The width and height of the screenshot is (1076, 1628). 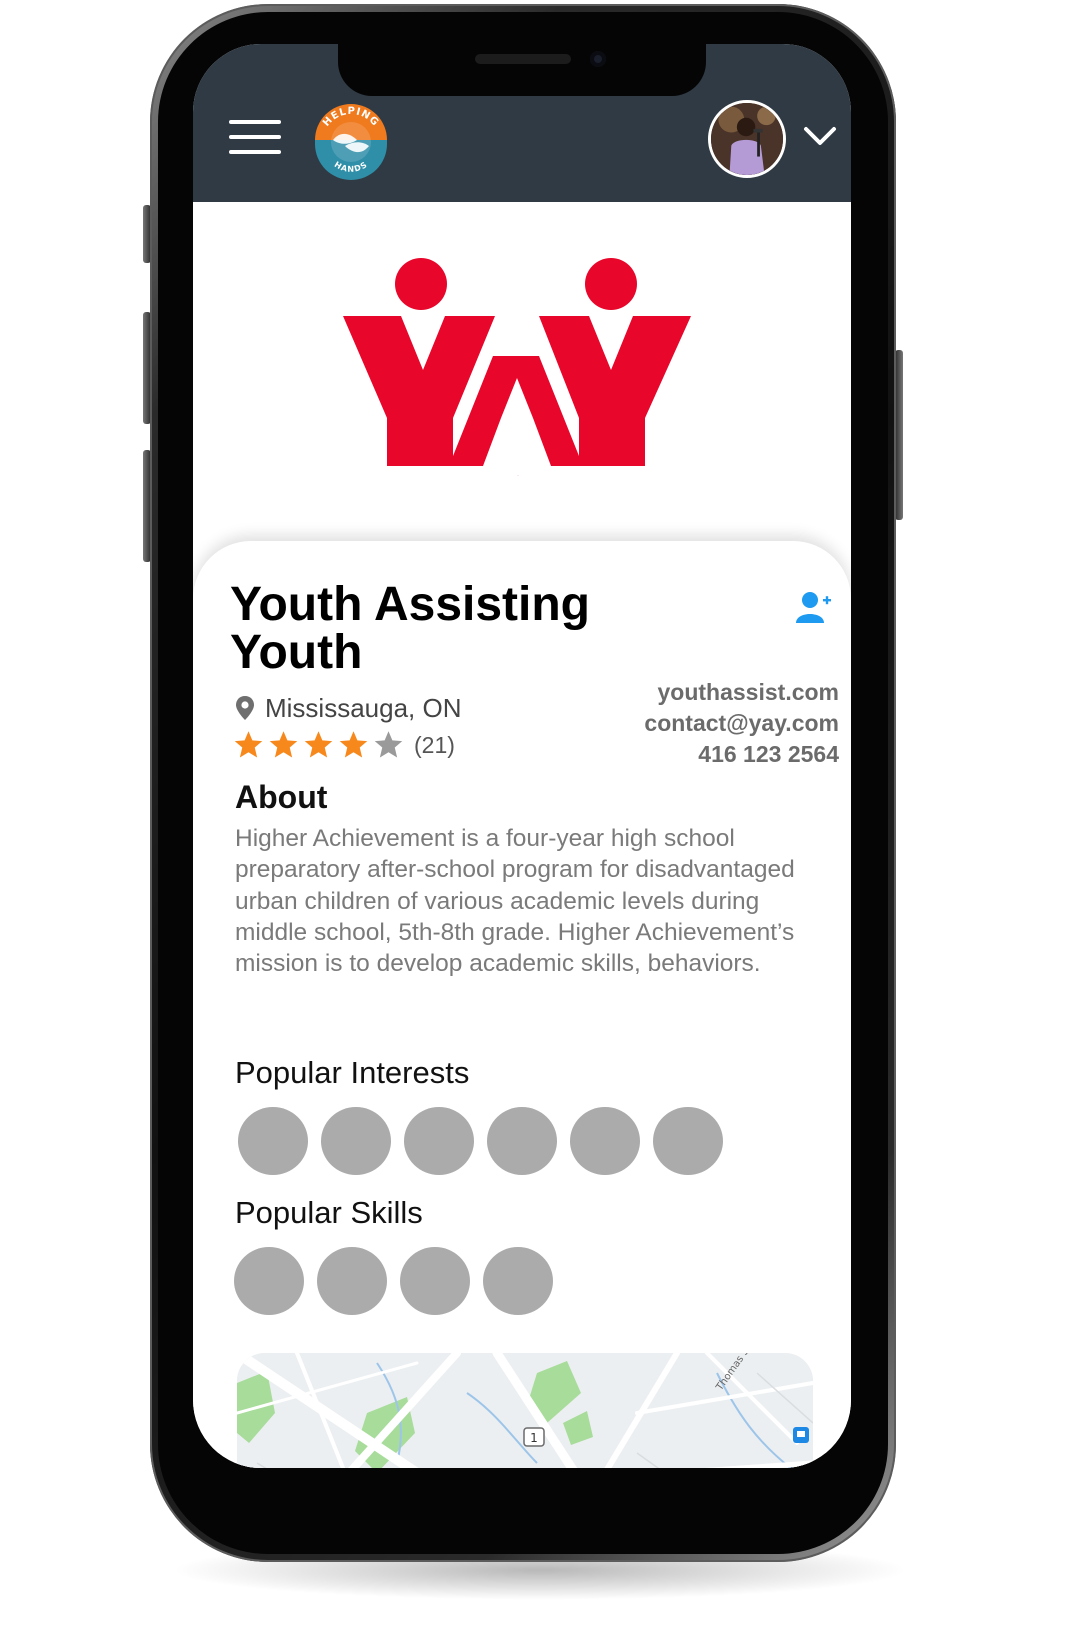 What do you see at coordinates (351, 140) in the screenshot?
I see `helping-hands-logo: HELPING HANDS` at bounding box center [351, 140].